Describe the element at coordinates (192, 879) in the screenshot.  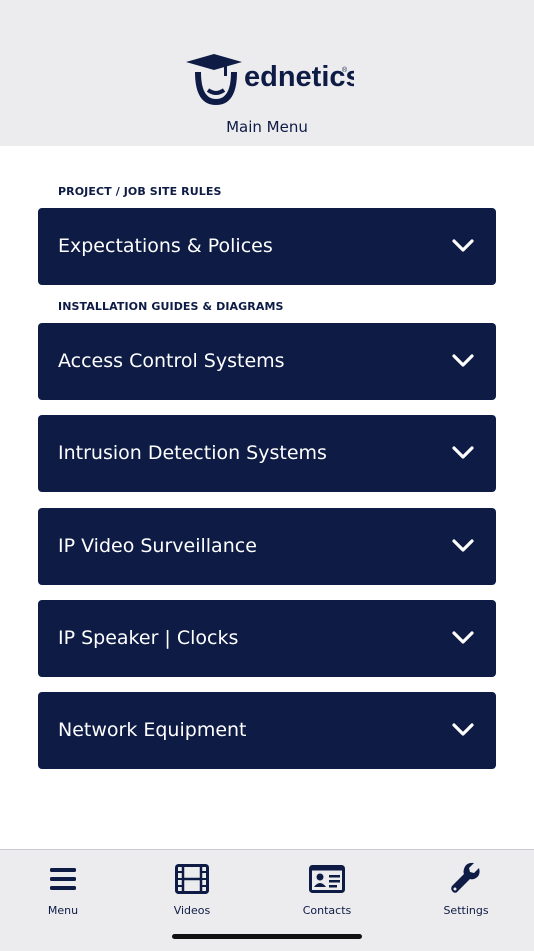
I see `film-icon` at that location.